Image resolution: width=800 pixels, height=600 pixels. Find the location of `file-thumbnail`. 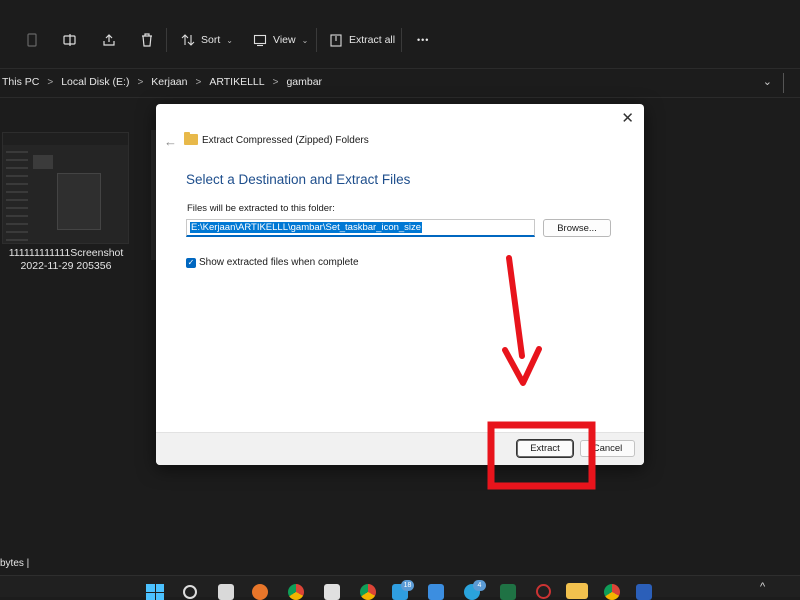

file-thumbnail is located at coordinates (65, 188).